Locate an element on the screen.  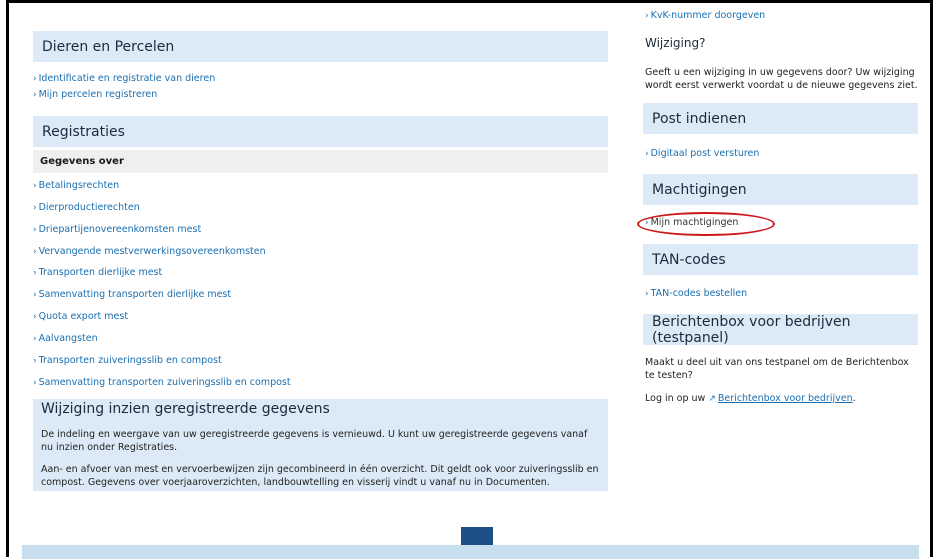
section-title: Registraties is located at coordinates (83, 131).